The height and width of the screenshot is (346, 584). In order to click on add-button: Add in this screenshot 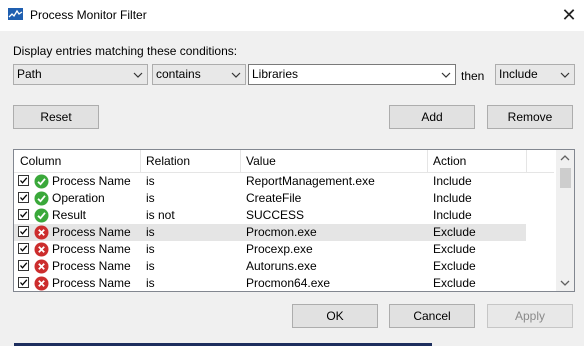, I will do `click(432, 117)`.